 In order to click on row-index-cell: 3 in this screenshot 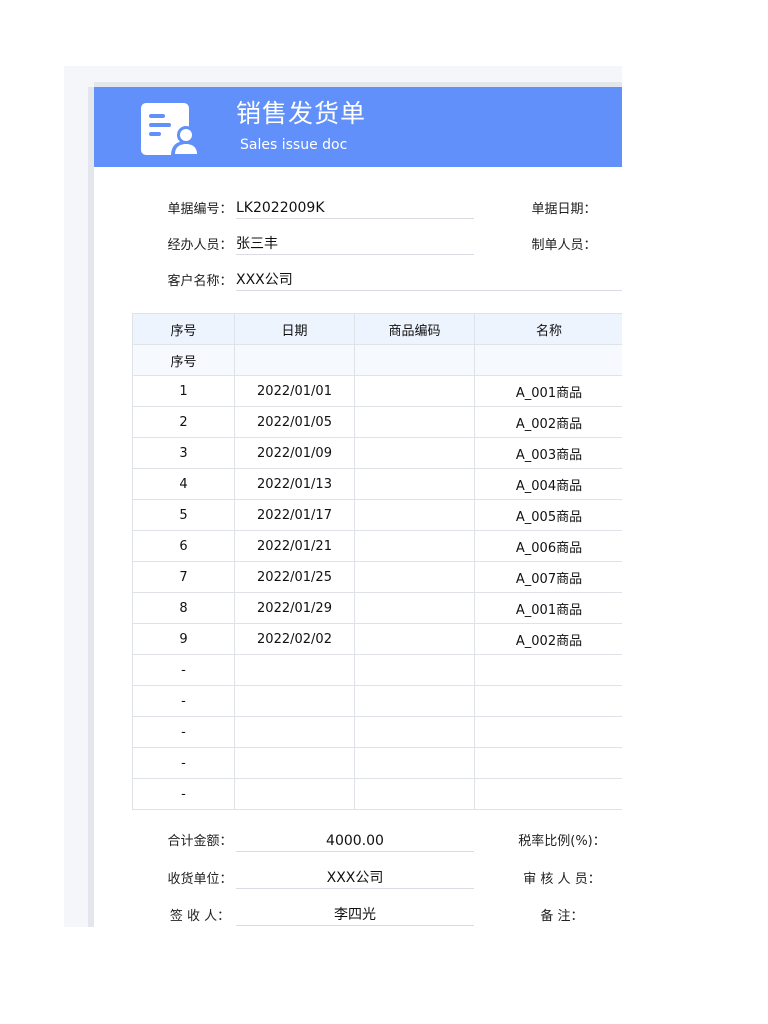, I will do `click(183, 453)`.